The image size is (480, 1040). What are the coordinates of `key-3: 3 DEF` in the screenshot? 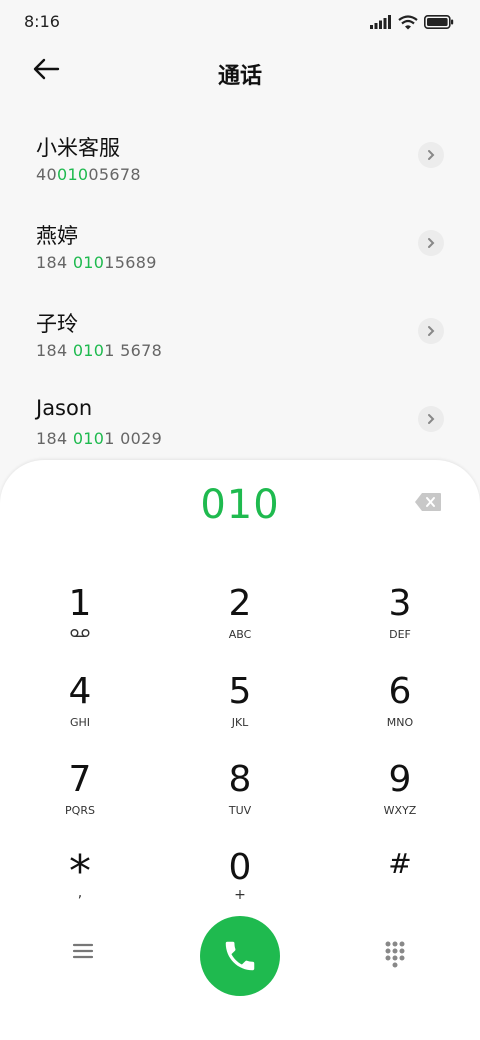 It's located at (400, 628).